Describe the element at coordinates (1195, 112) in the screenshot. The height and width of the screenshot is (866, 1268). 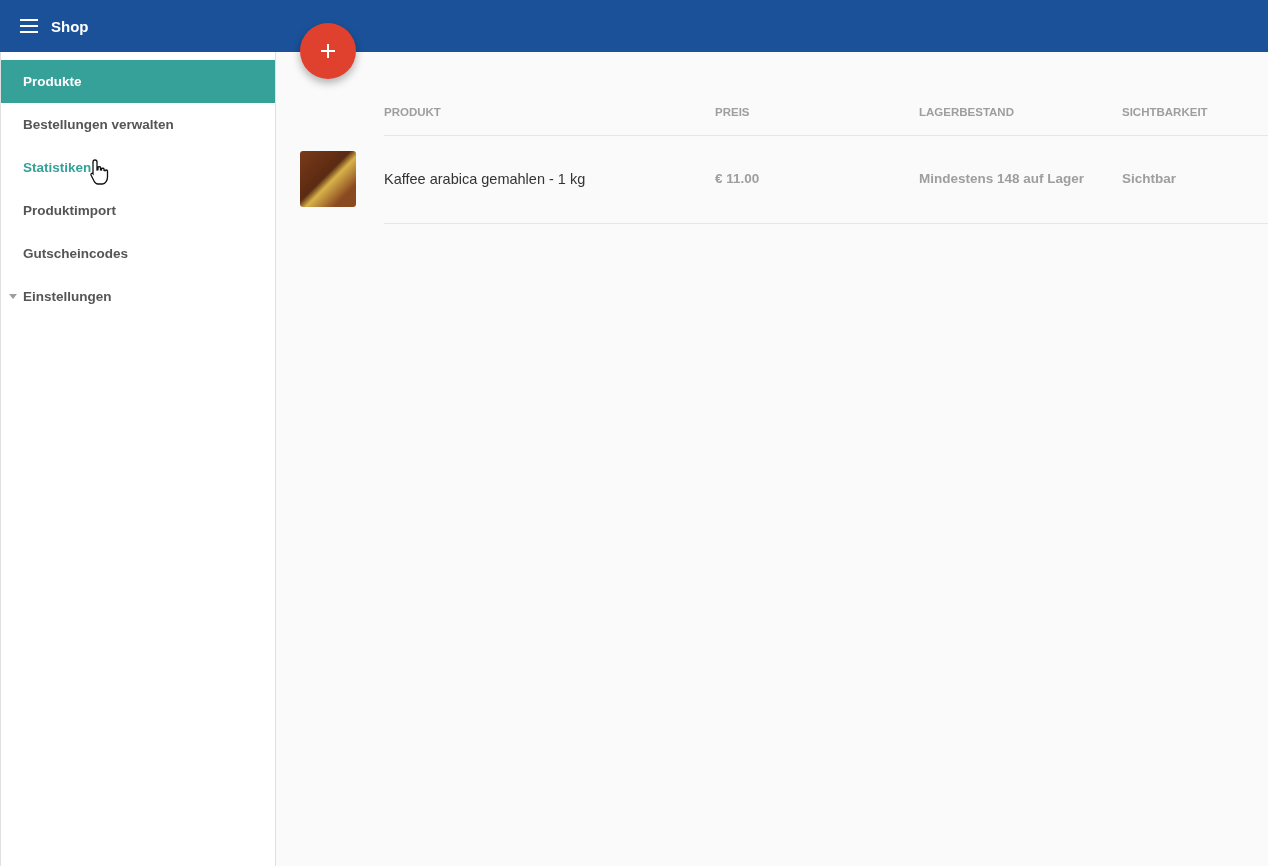
I see `column-header: SICHTBARKEIT` at that location.